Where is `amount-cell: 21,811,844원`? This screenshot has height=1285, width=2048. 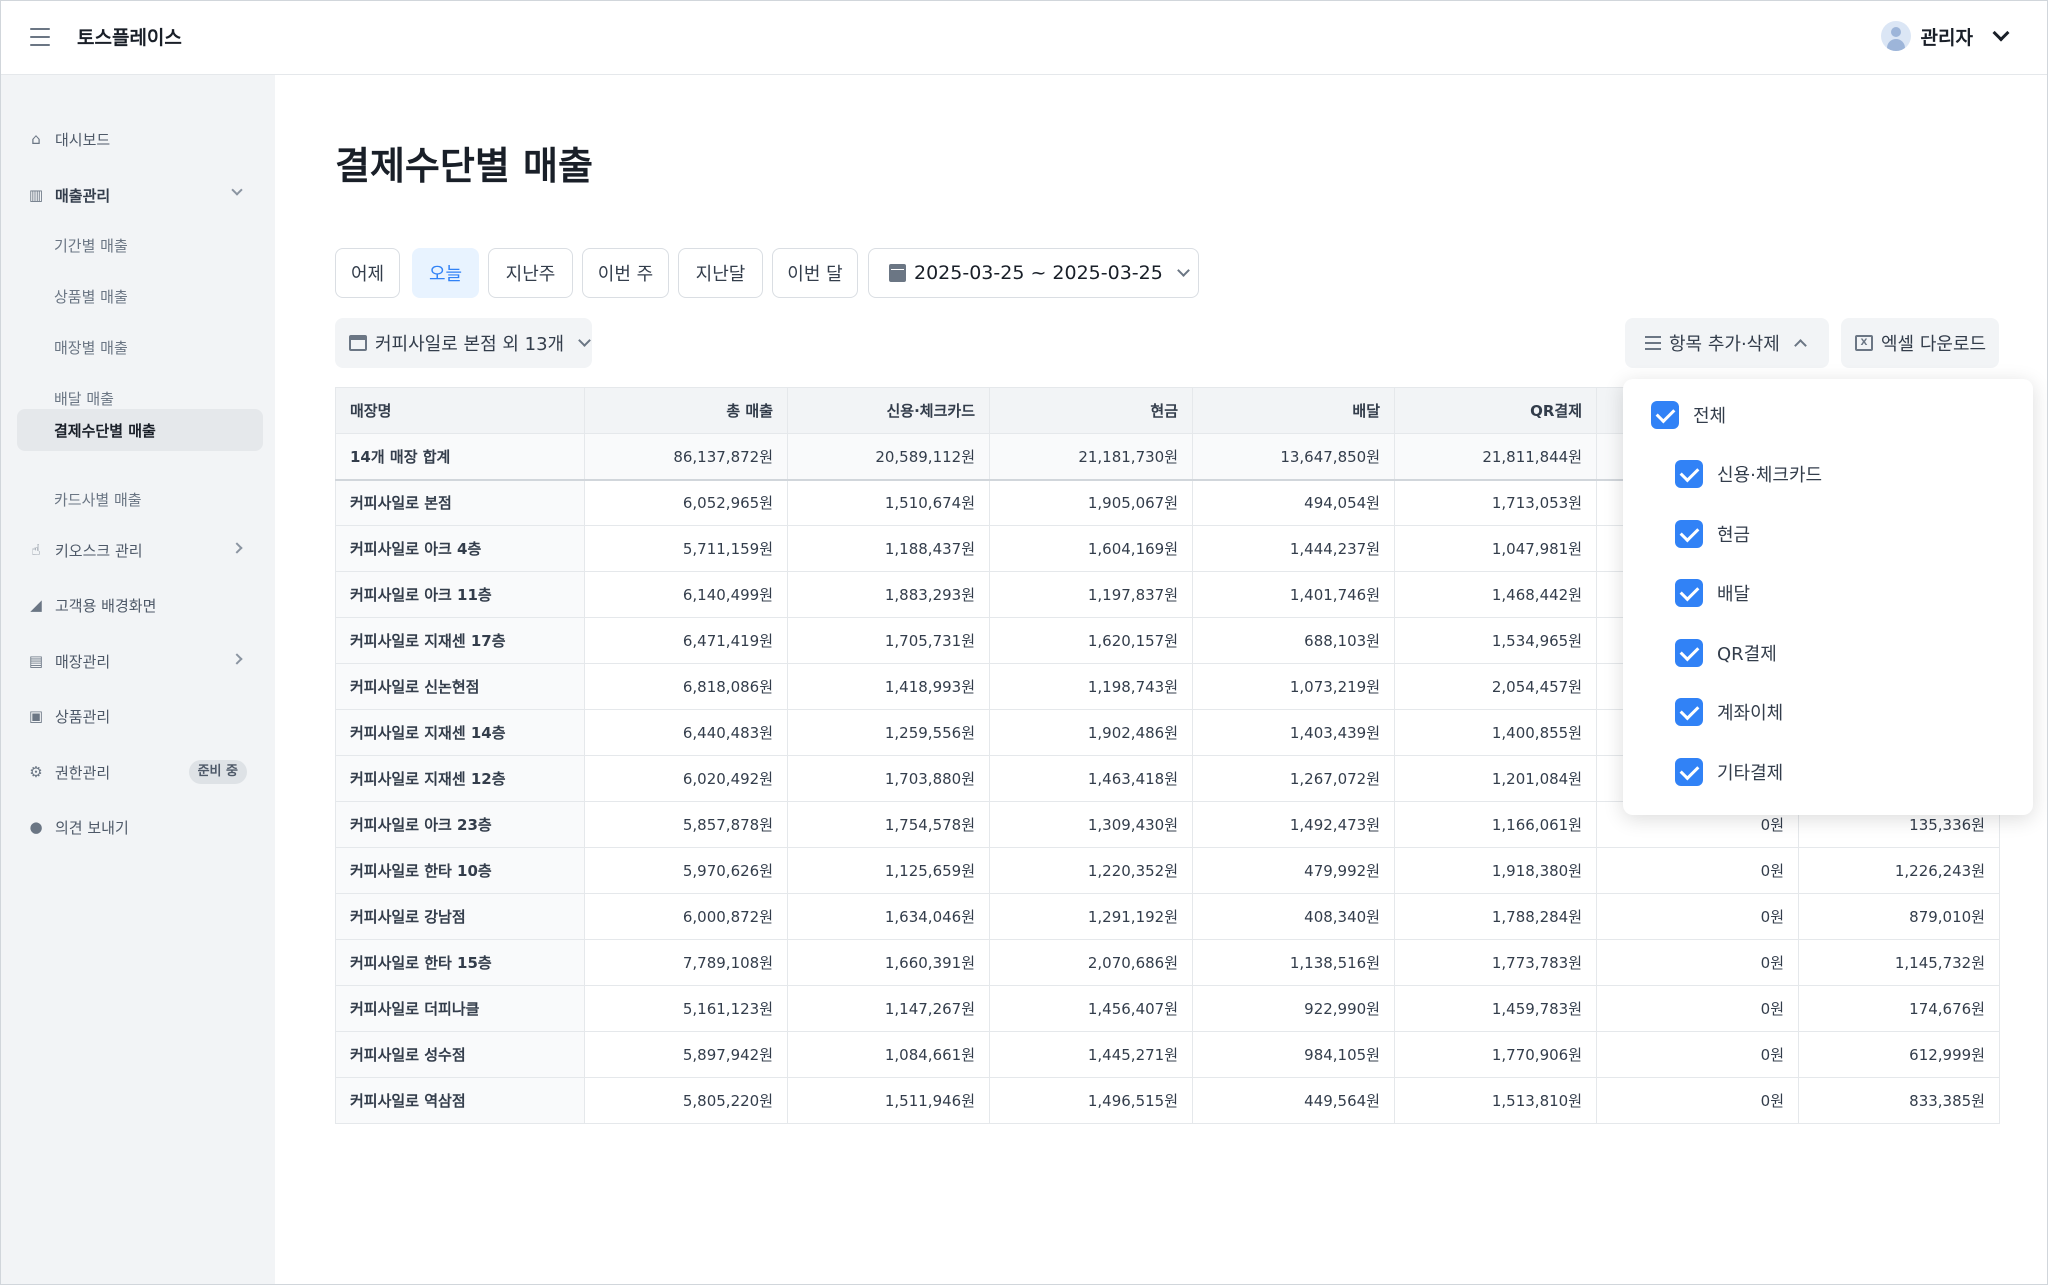 amount-cell: 21,811,844원 is located at coordinates (1495, 457).